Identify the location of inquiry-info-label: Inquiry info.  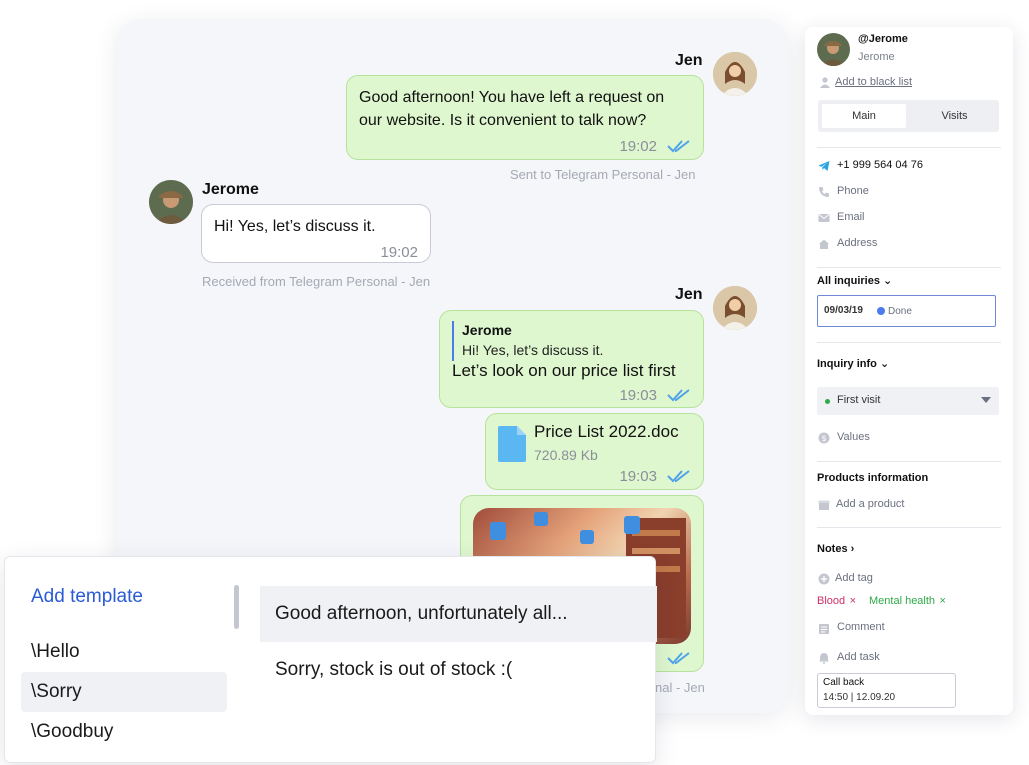
(847, 364).